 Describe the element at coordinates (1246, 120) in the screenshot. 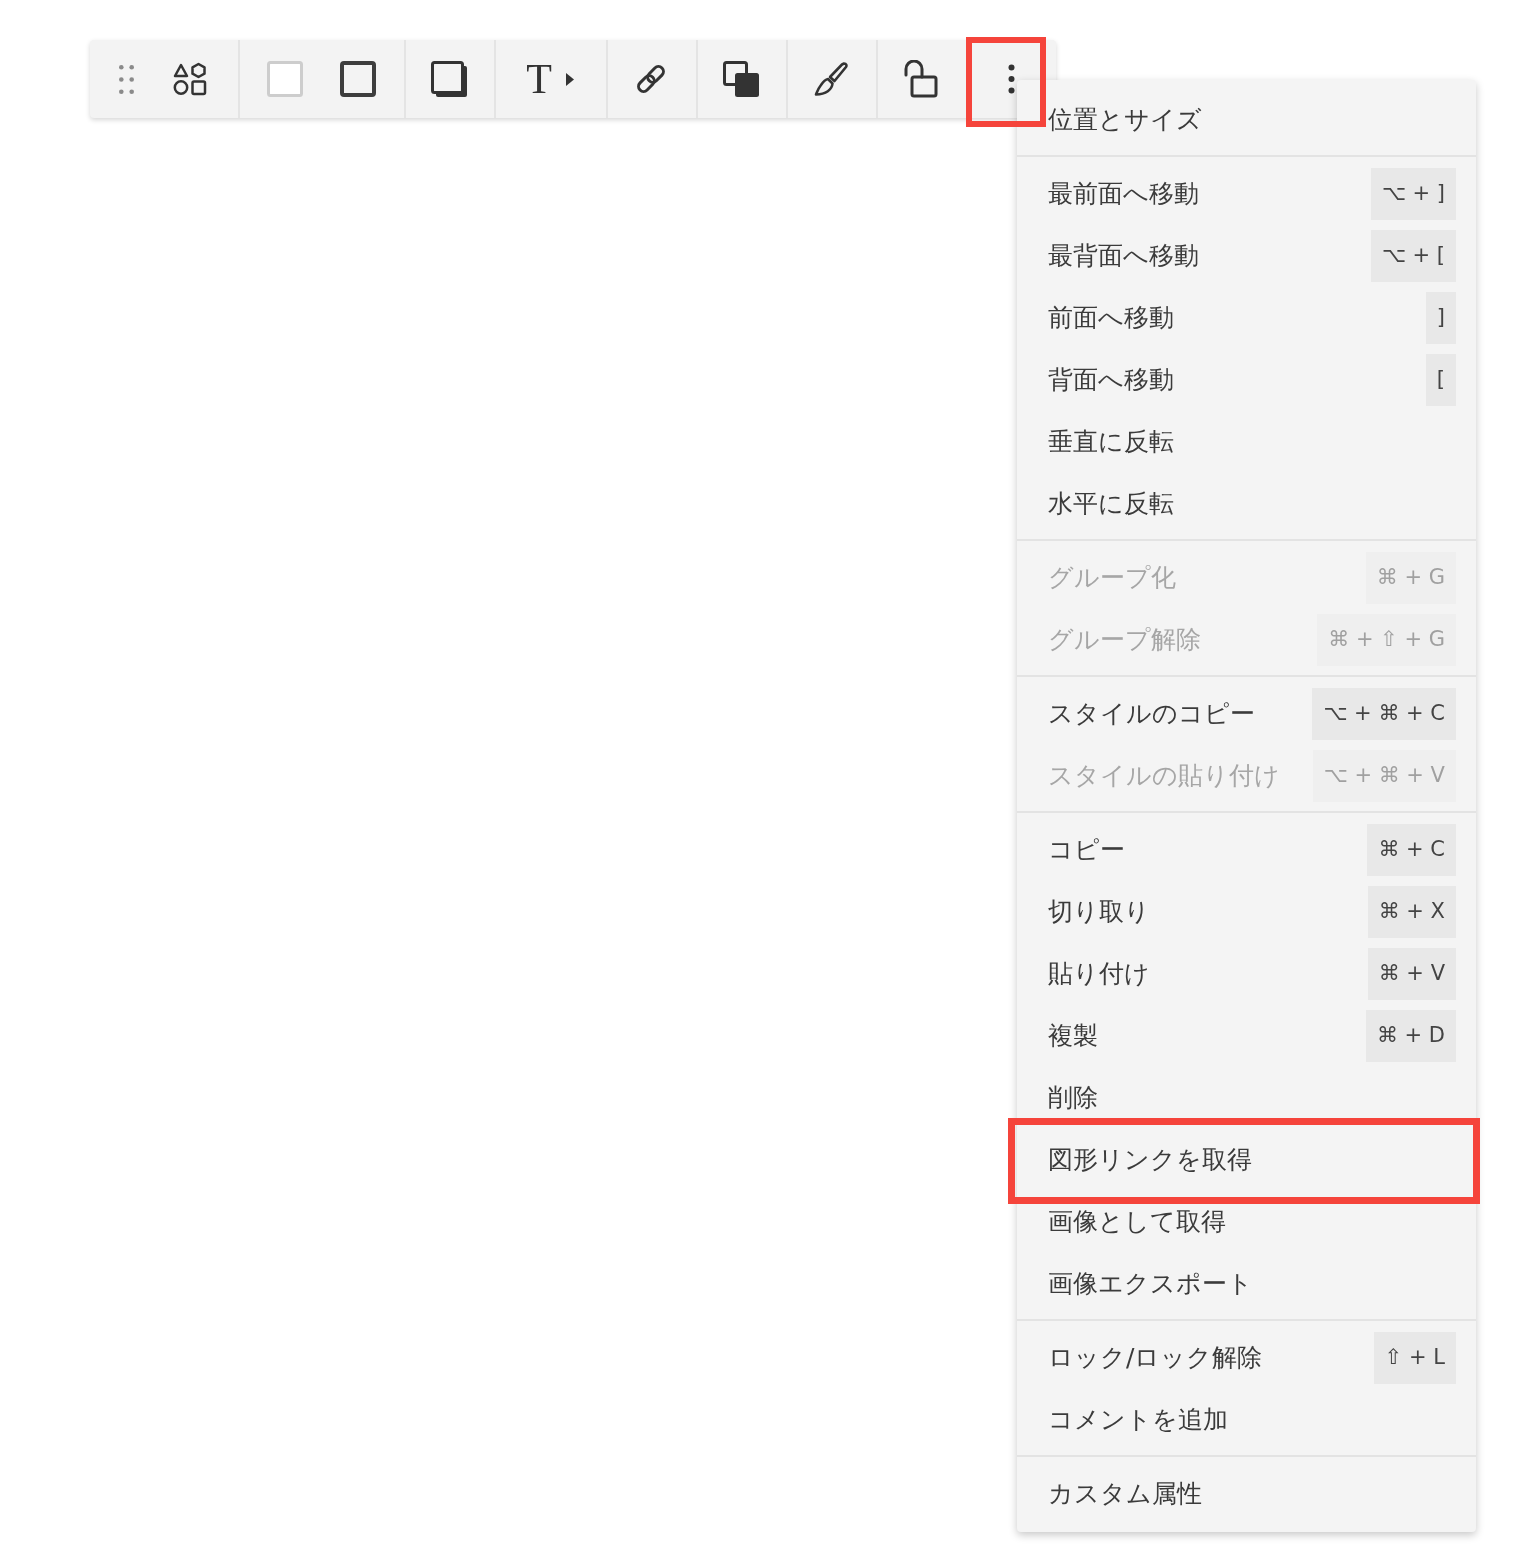

I see `menu-item: 位置とサイズ` at that location.